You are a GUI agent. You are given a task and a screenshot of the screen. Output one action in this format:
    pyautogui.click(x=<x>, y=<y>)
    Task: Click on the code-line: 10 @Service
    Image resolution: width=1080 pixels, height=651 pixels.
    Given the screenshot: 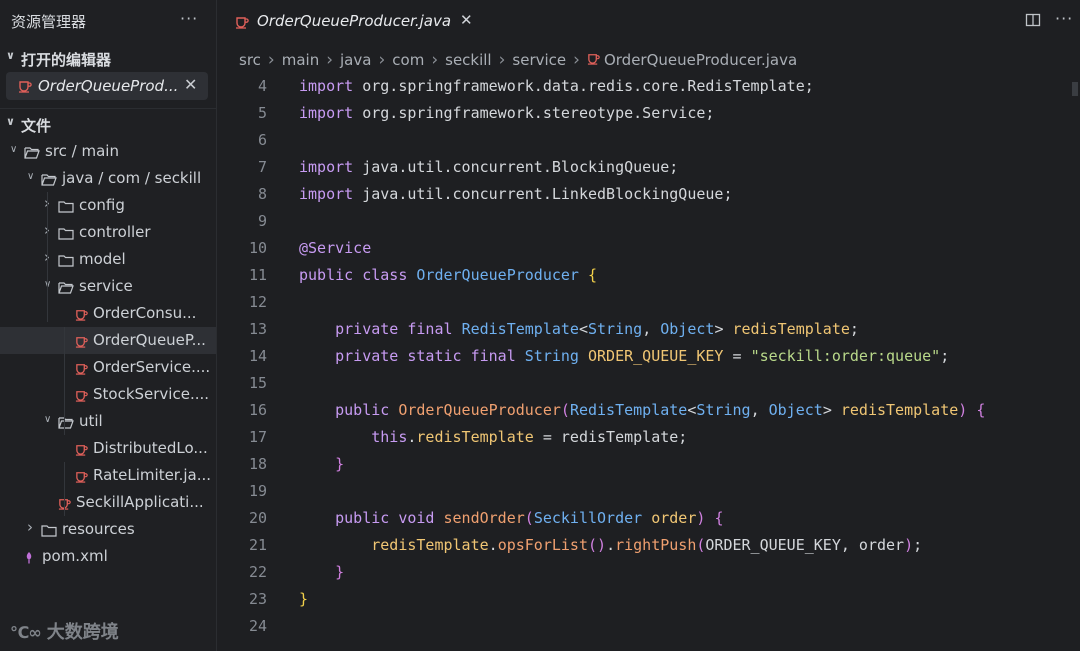 What is the action you would take?
    pyautogui.click(x=648, y=248)
    